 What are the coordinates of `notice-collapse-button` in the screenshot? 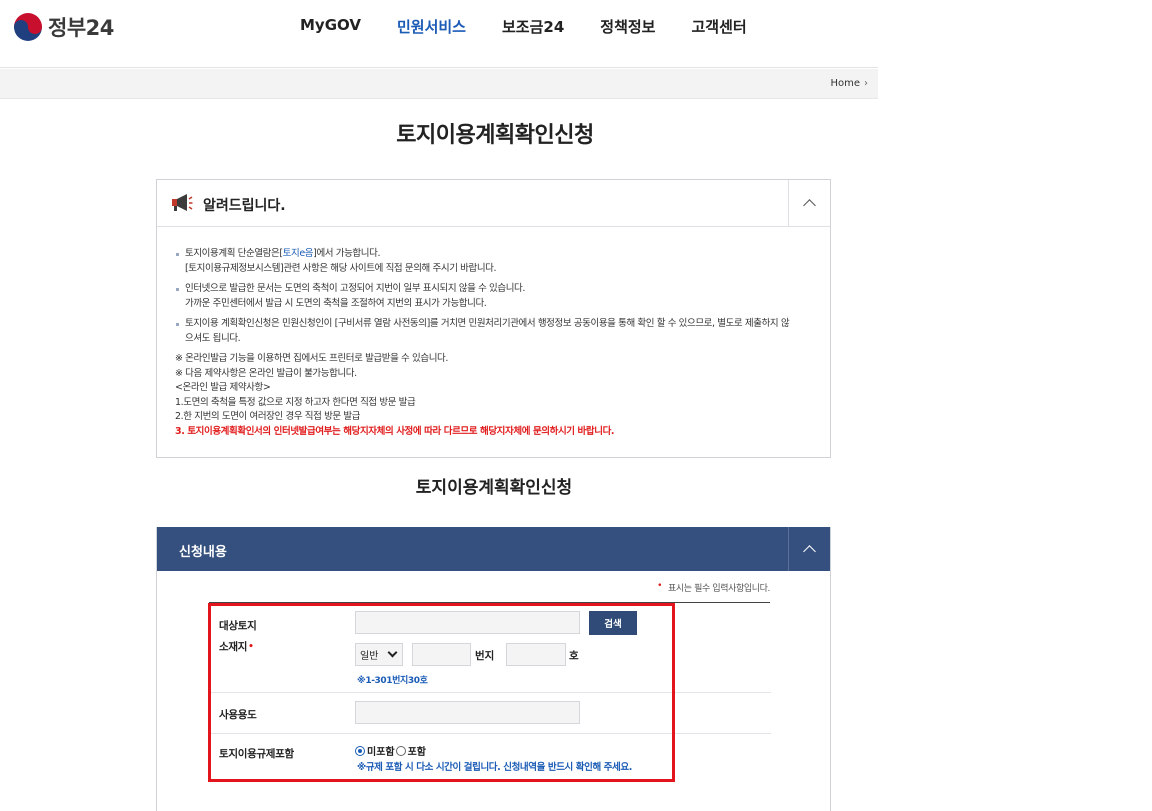 It's located at (809, 203).